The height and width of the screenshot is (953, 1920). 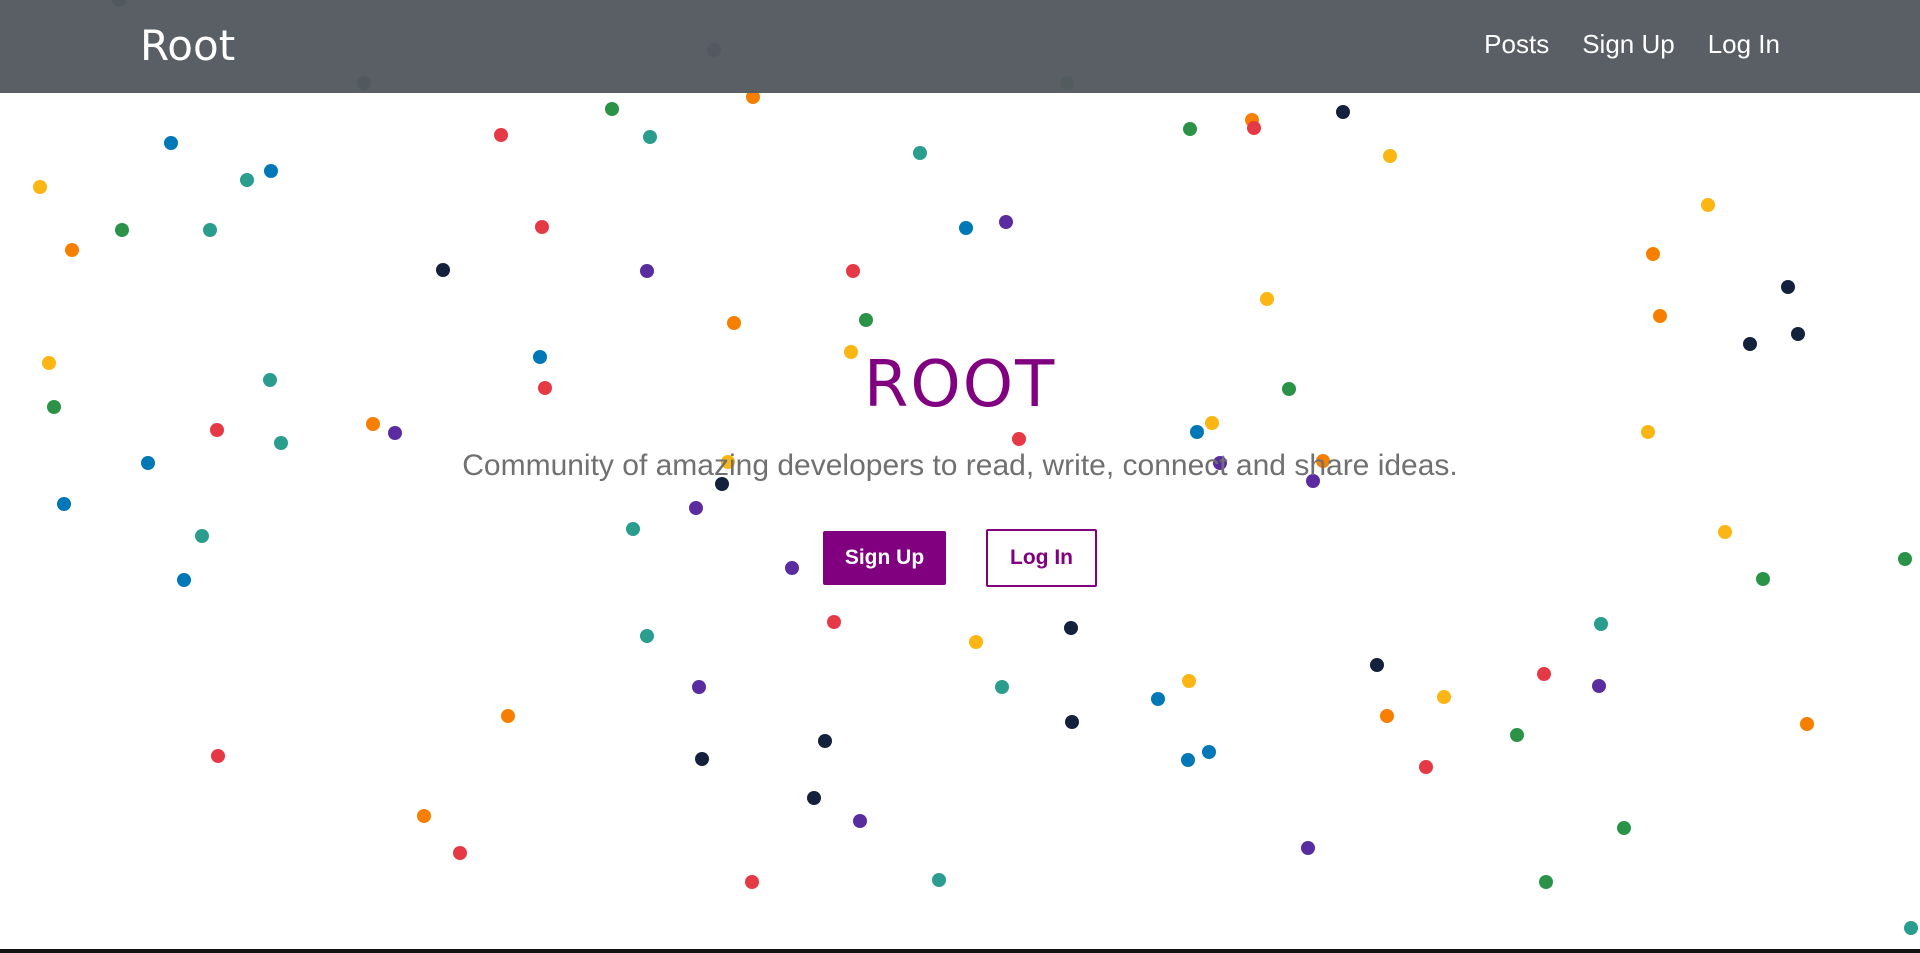 What do you see at coordinates (1628, 44) in the screenshot?
I see `nav-link-signup: Sign Up` at bounding box center [1628, 44].